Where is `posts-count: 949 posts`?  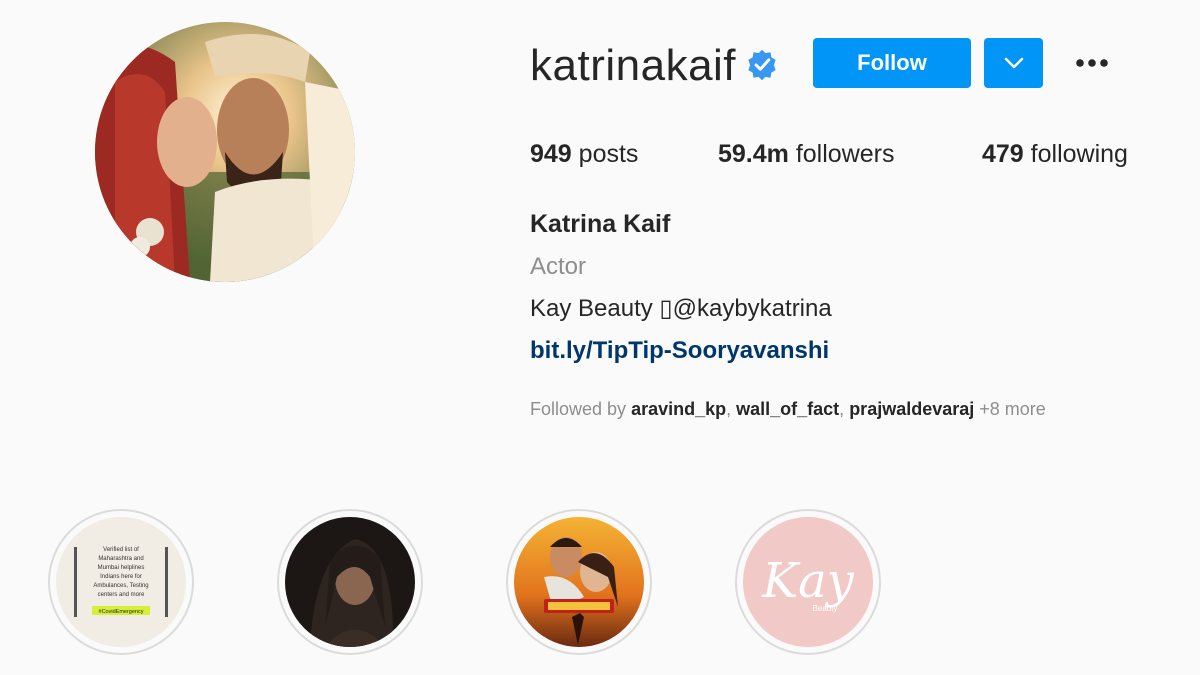
posts-count: 949 posts is located at coordinates (584, 154).